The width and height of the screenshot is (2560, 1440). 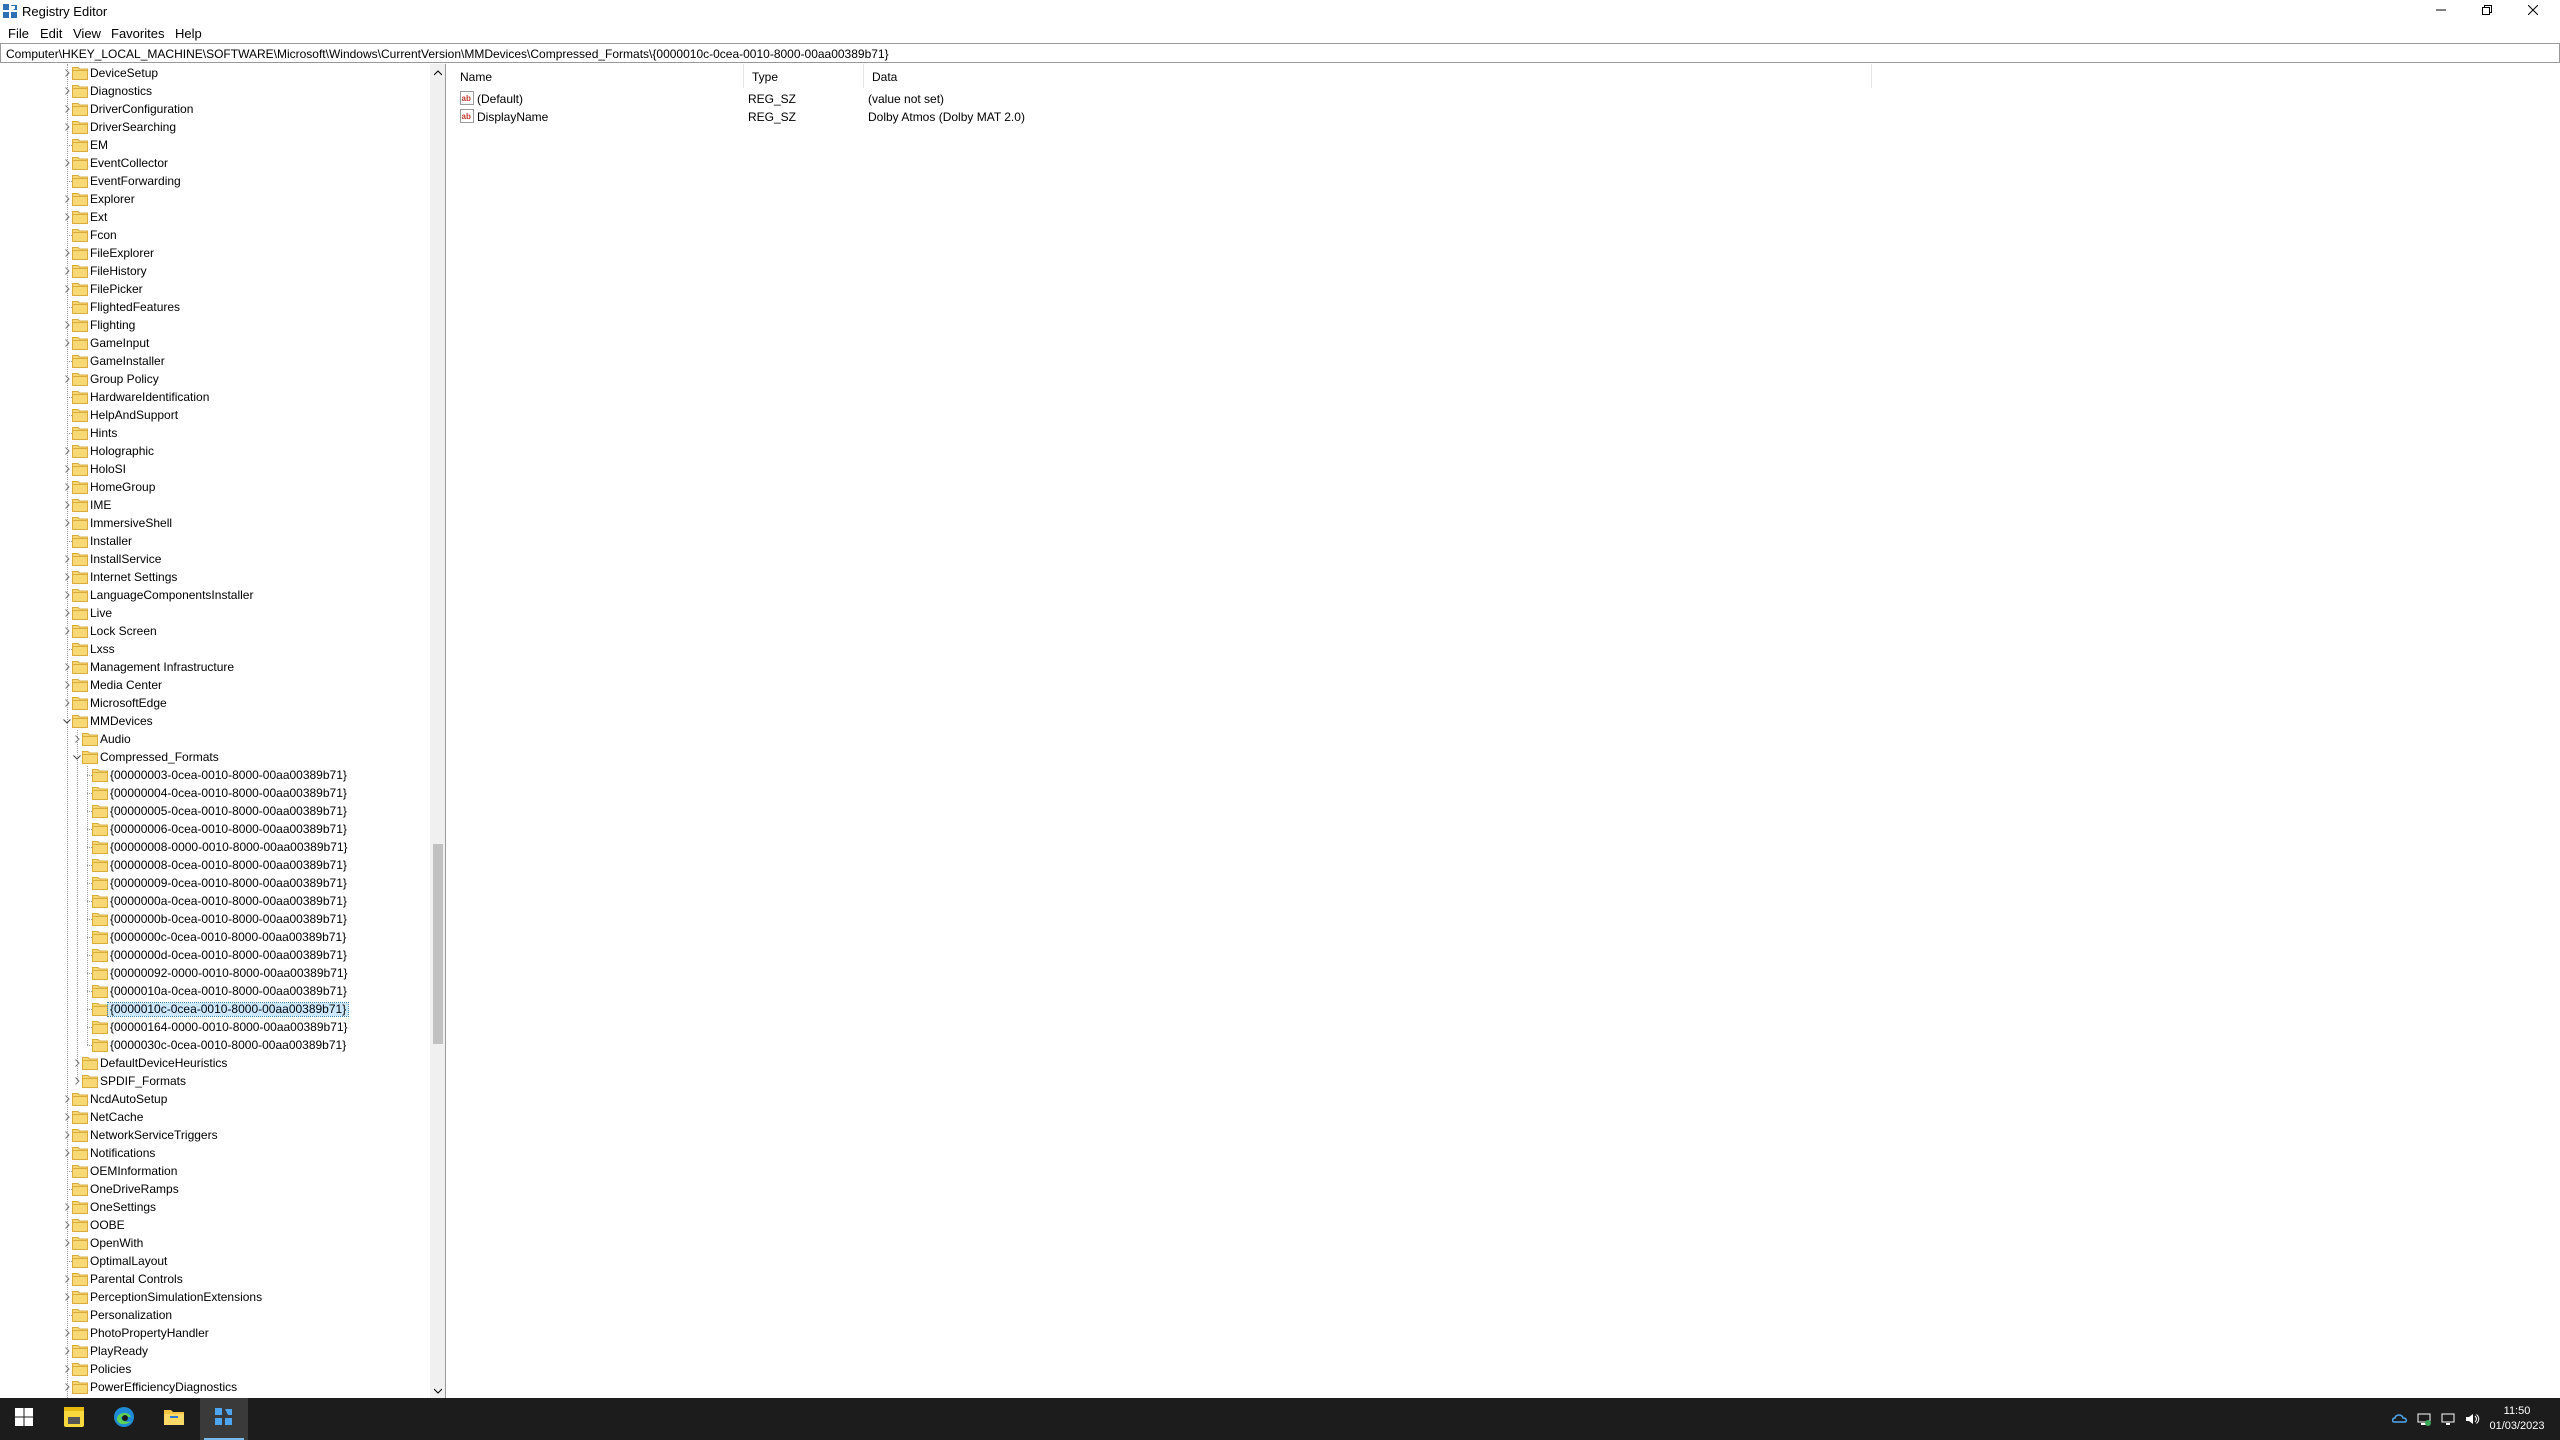 I want to click on tree-node: DriverConfiguration, so click(x=215, y=109).